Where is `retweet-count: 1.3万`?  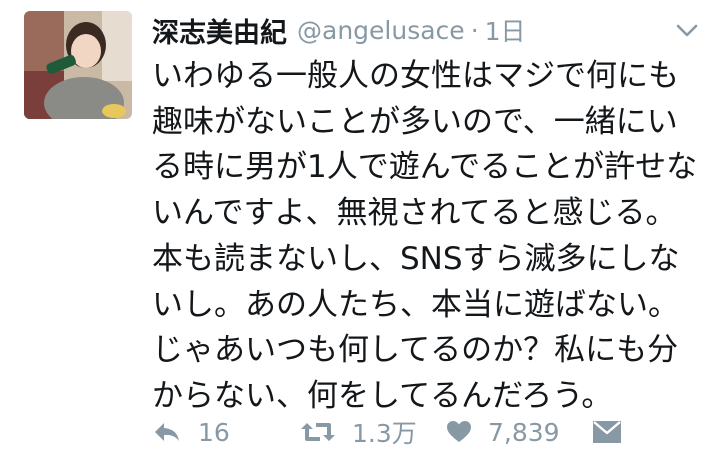 retweet-count: 1.3万 is located at coordinates (384, 433).